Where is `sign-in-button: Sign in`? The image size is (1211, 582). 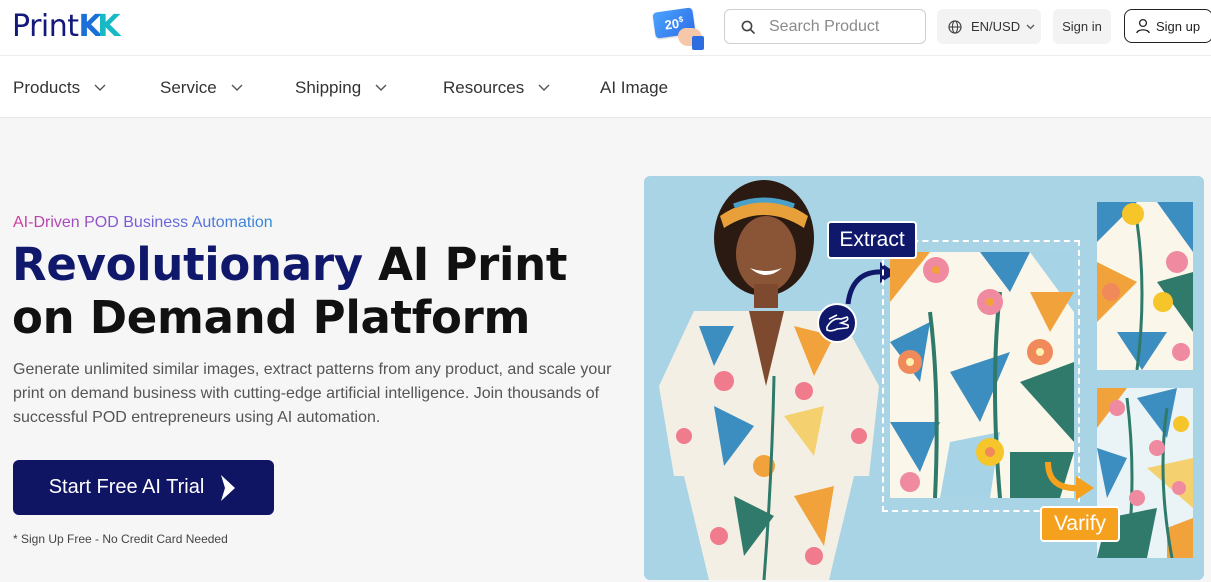 sign-in-button: Sign in is located at coordinates (1082, 26).